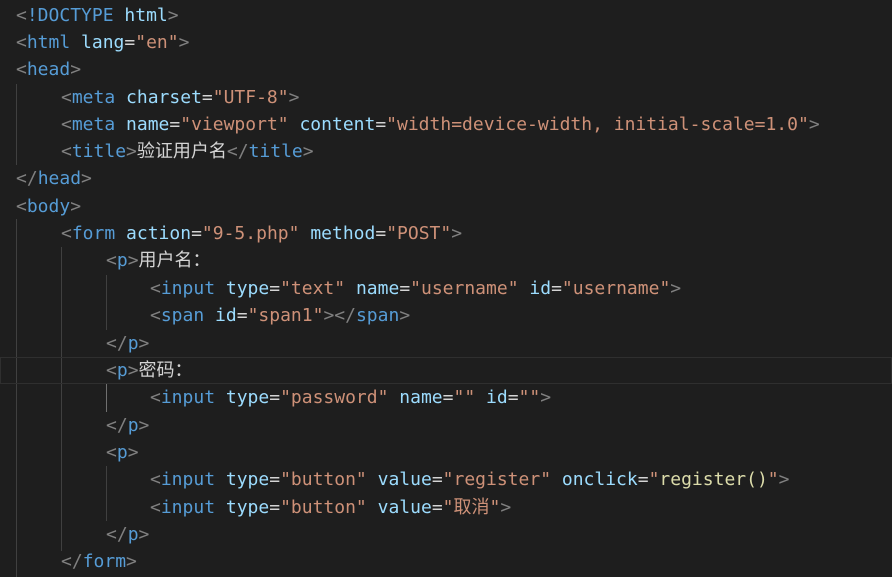 The height and width of the screenshot is (577, 892). What do you see at coordinates (446, 452) in the screenshot?
I see `code-line: <p>` at bounding box center [446, 452].